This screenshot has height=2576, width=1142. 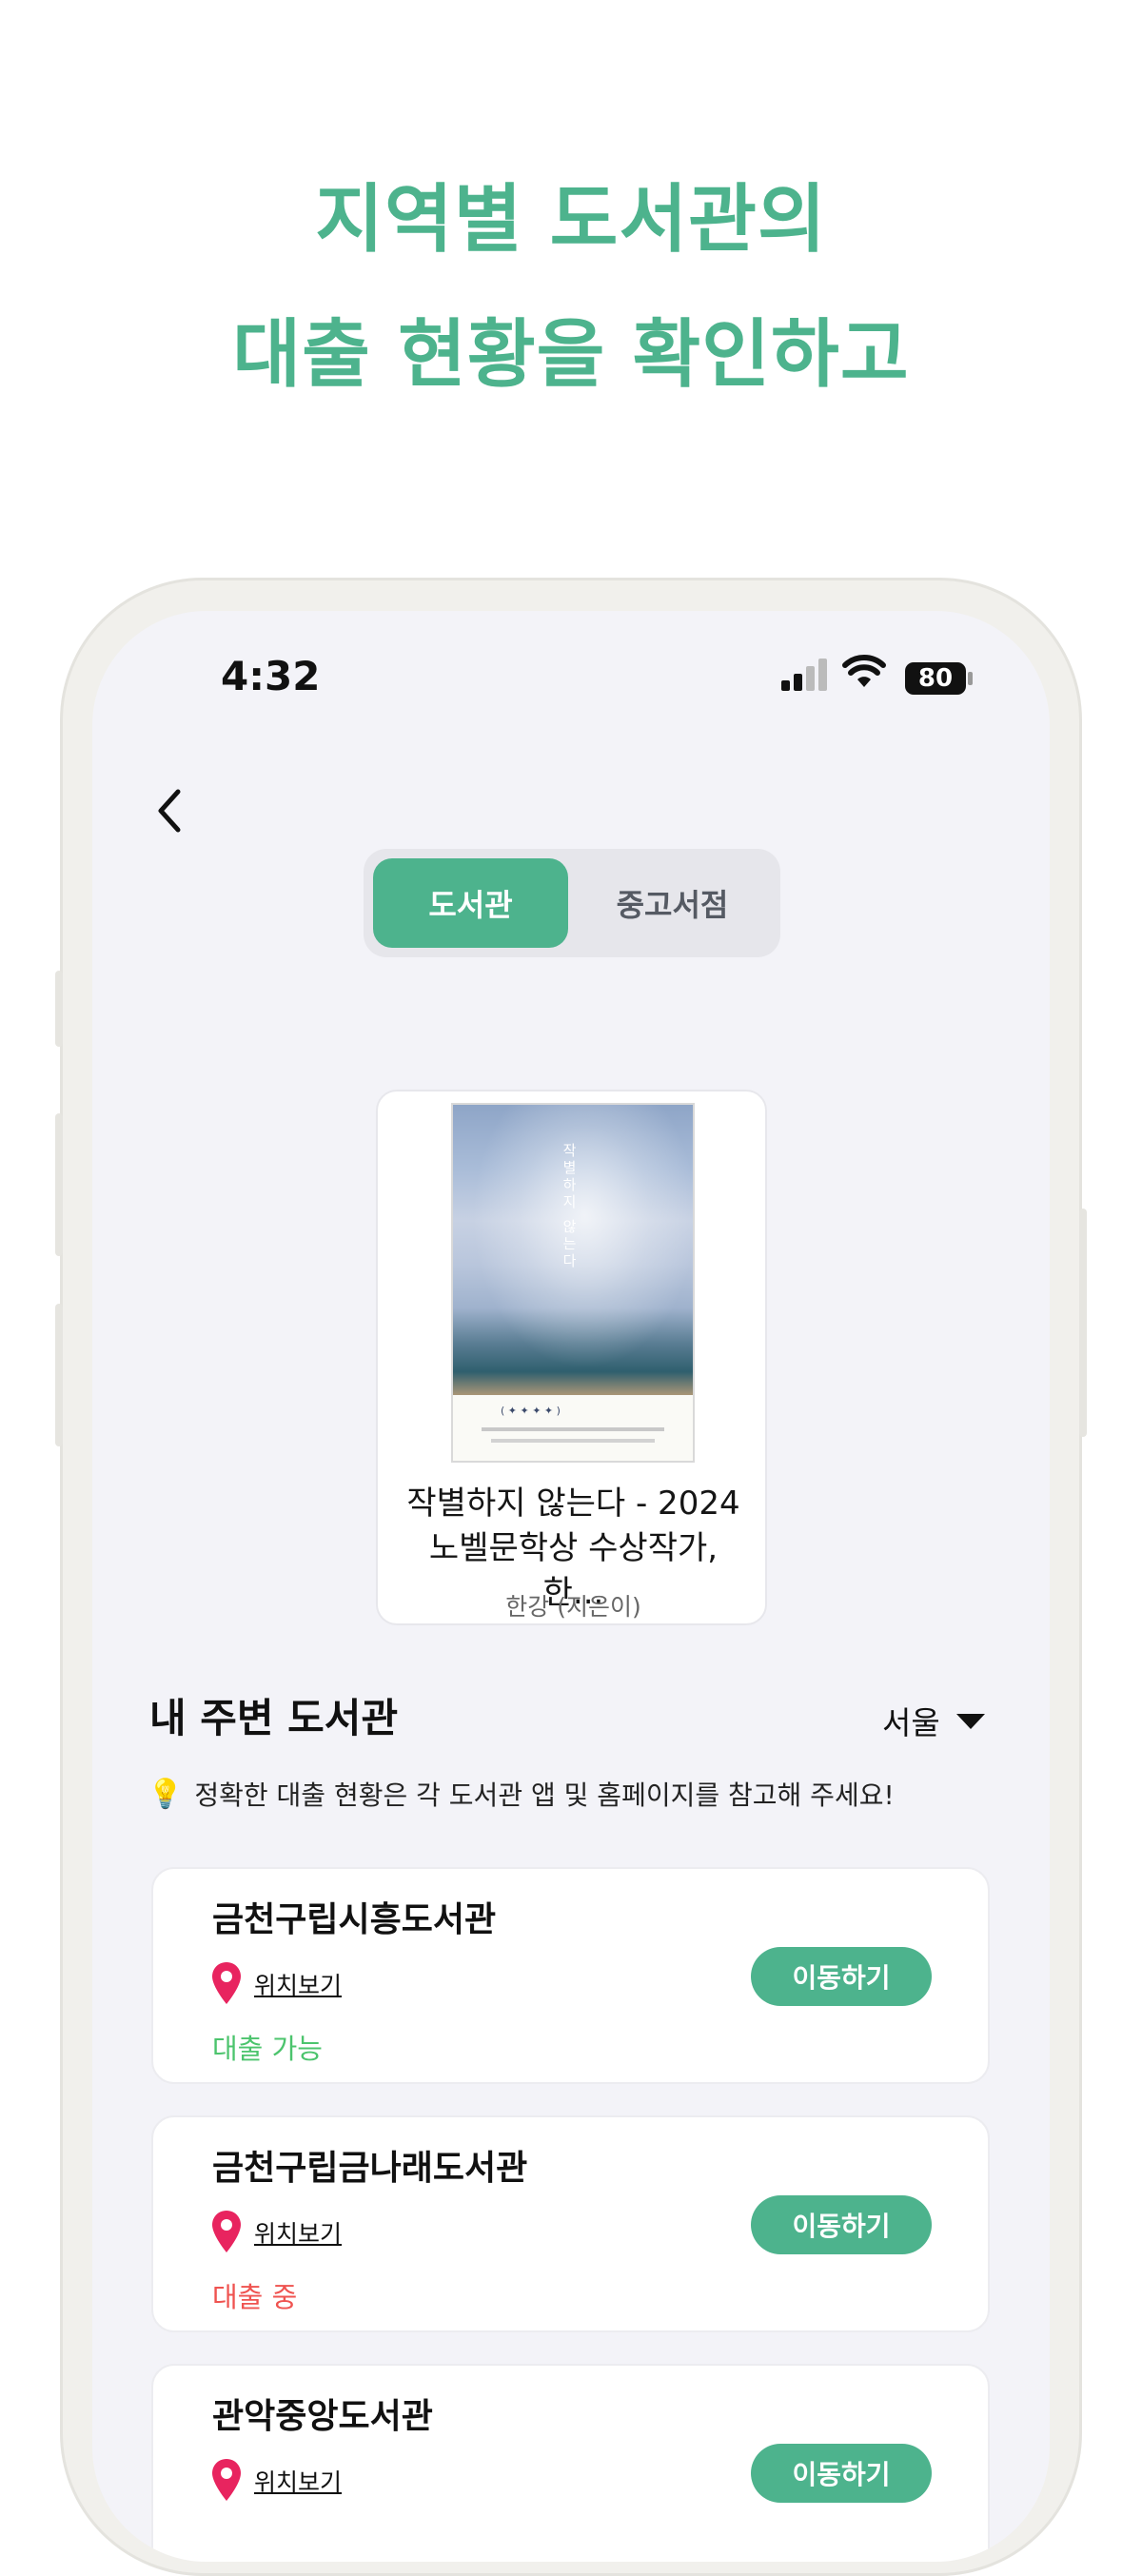 I want to click on notice-text: 정확한 대출 현황은 각 도서관 앱 및 홈페이지를 참고해 주세요!, so click(x=544, y=1795).